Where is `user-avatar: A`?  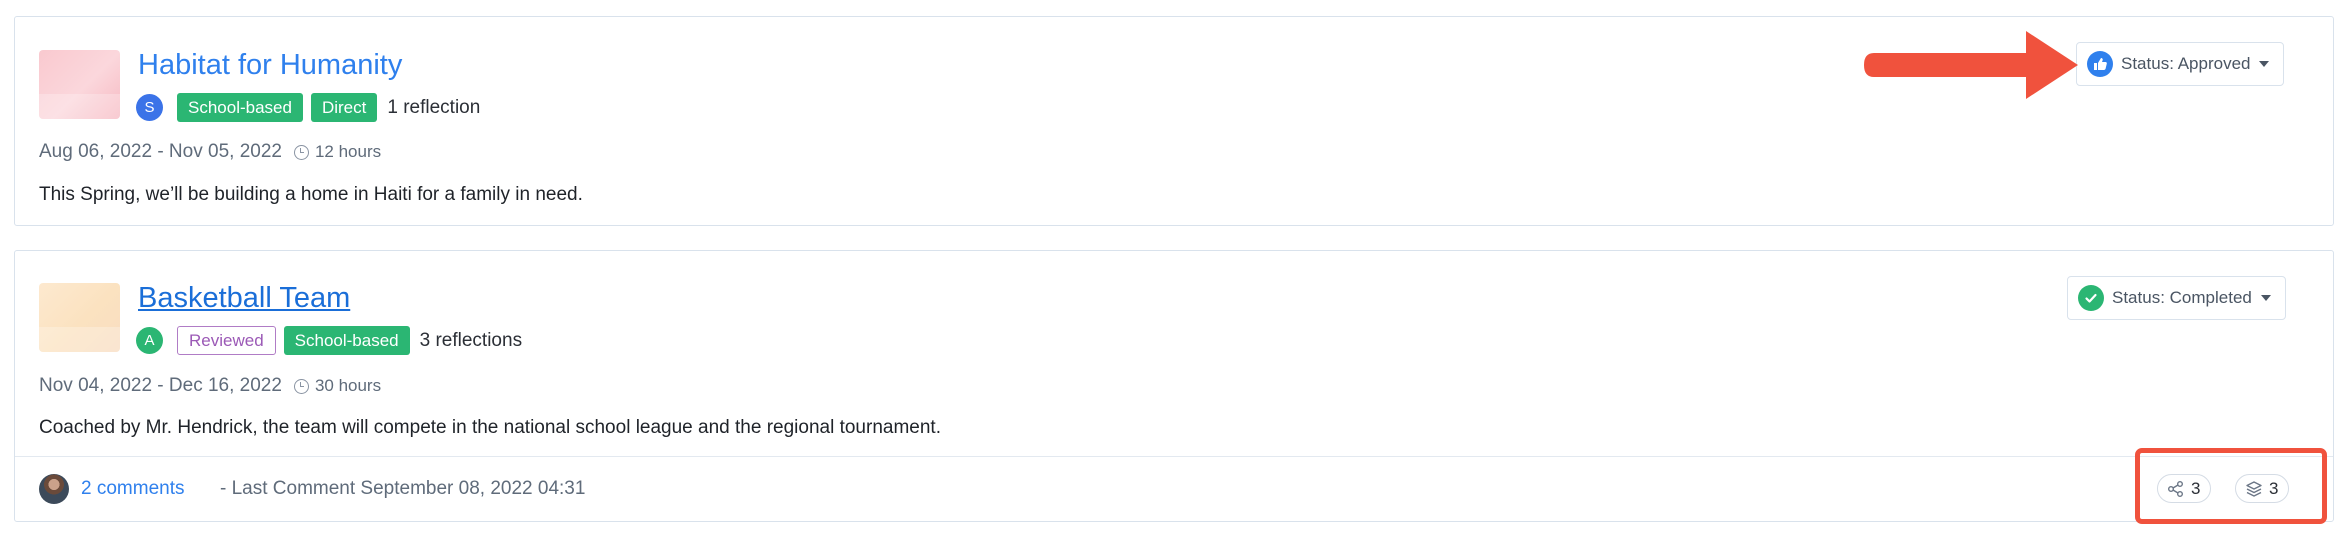
user-avatar: A is located at coordinates (149, 340).